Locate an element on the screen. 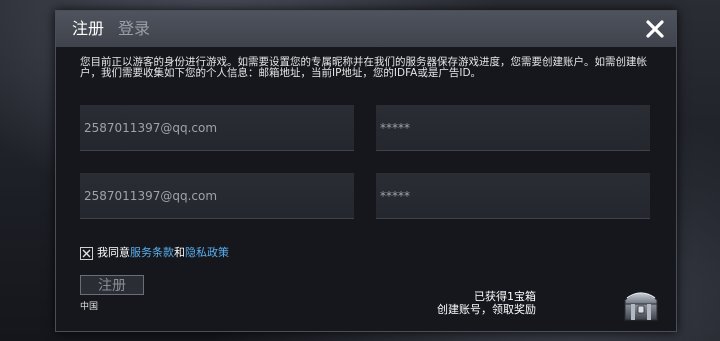 The height and width of the screenshot is (341, 720). confirm-email-field is located at coordinates (217, 196).